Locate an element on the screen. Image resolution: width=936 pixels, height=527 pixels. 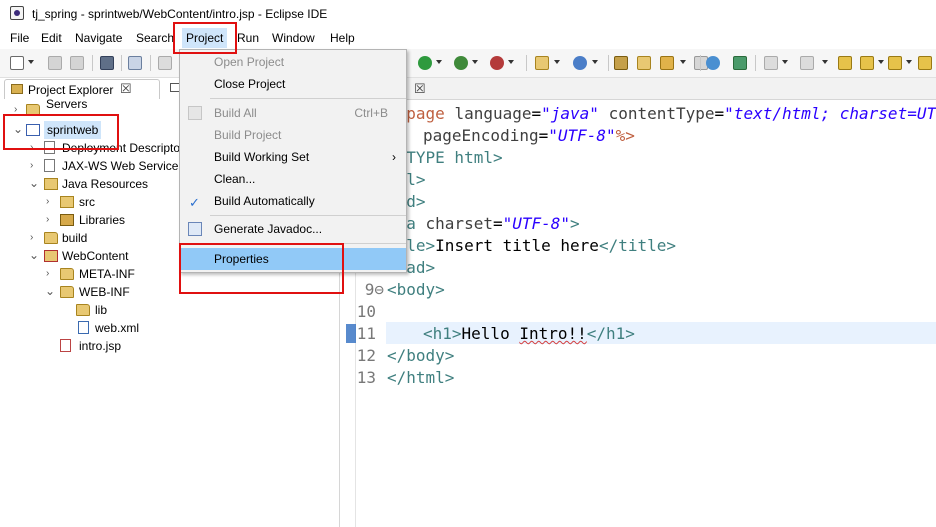
run-server-icon is located at coordinates (461, 63).